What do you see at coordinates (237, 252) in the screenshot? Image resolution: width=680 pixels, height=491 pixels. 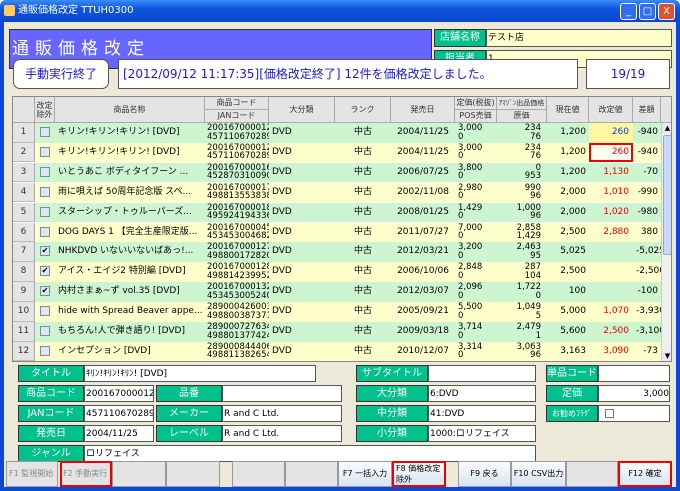 I see `code-cell: 2001670001274988001728207` at bounding box center [237, 252].